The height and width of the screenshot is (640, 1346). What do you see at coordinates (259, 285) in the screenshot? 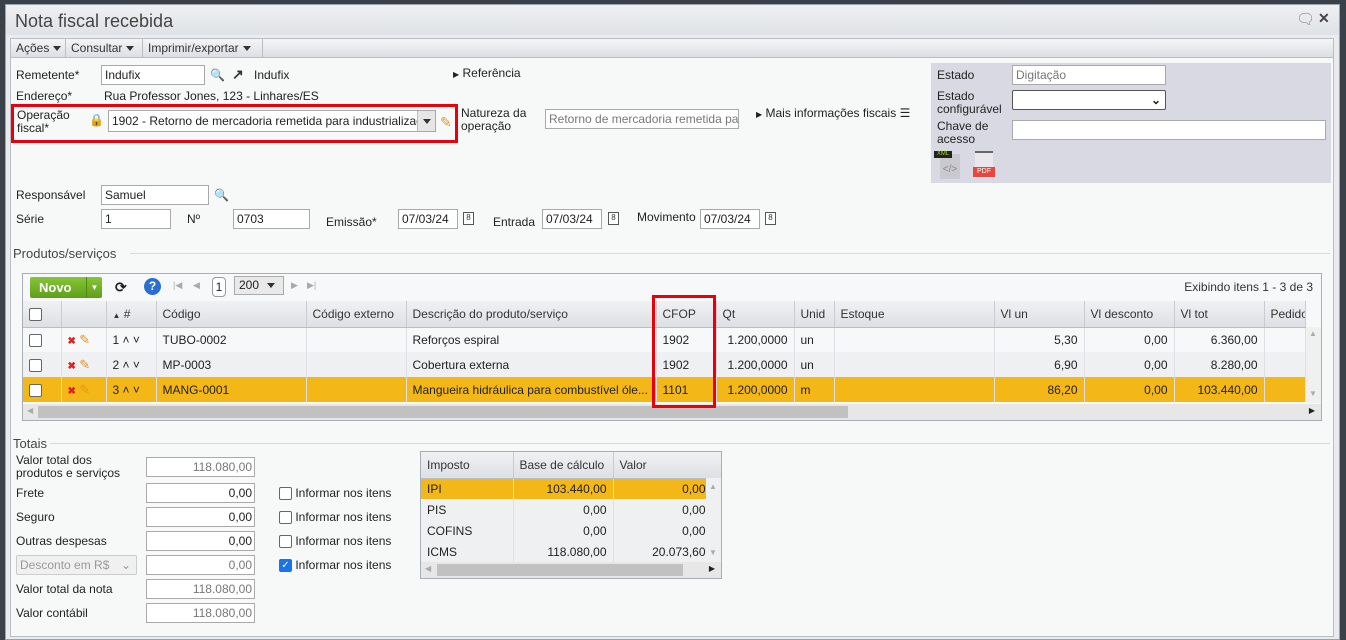
I see `page-size-select: 200` at bounding box center [259, 285].